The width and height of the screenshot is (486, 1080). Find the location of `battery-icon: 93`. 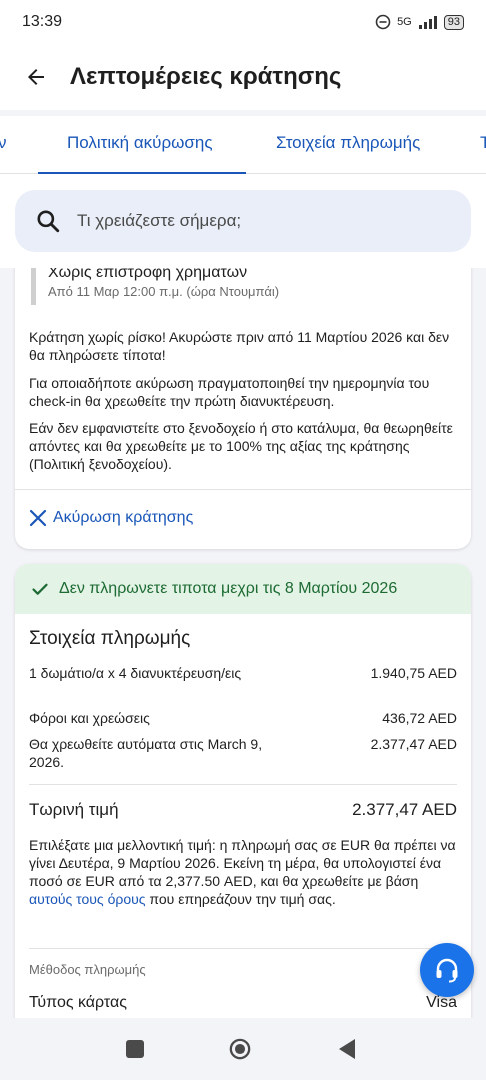

battery-icon: 93 is located at coordinates (453, 22).